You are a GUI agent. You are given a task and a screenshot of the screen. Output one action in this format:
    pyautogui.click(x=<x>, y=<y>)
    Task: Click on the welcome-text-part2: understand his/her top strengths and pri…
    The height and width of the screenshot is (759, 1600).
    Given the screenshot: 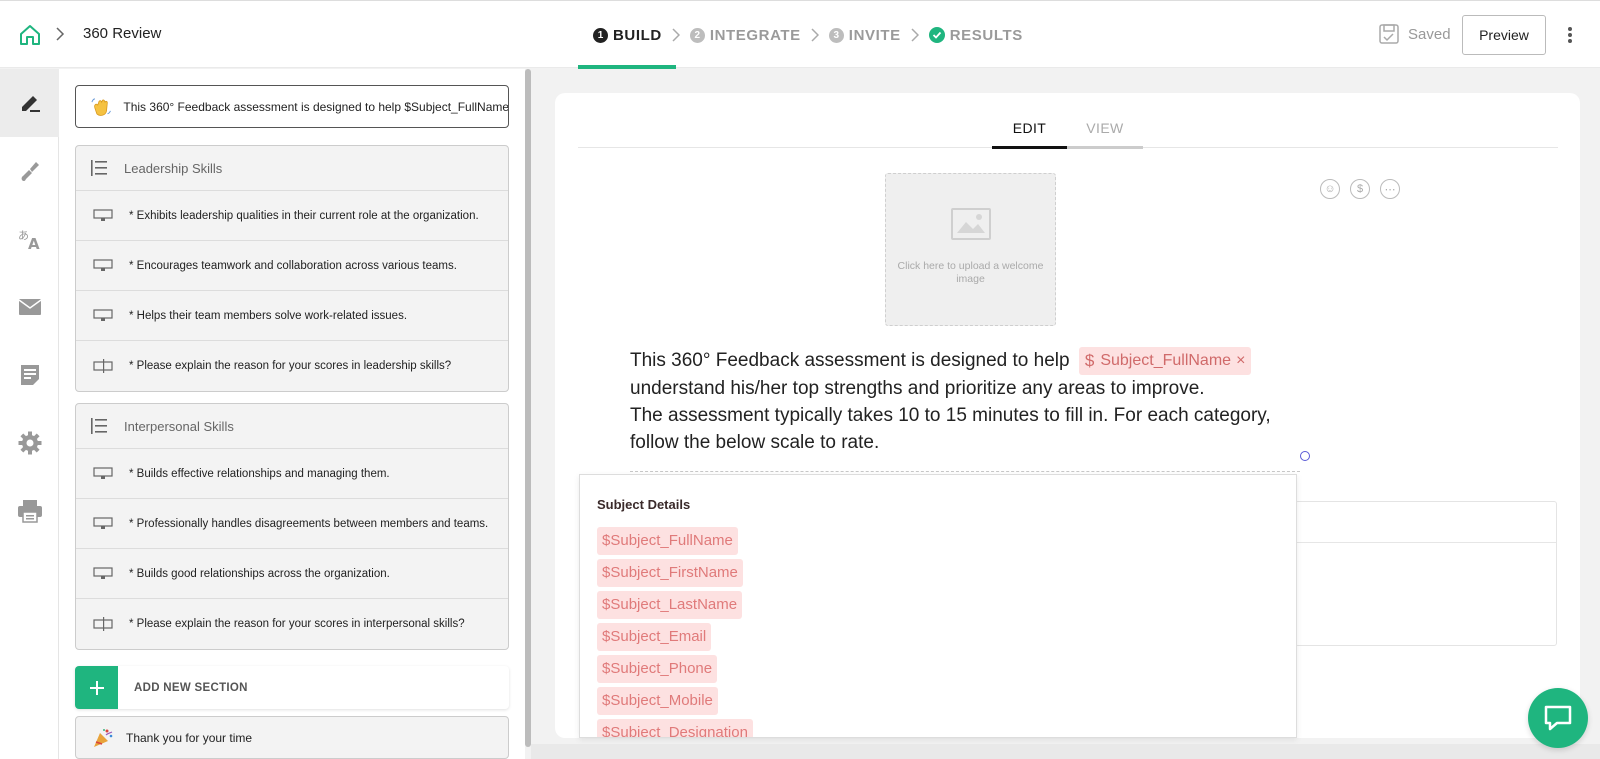 What is the action you would take?
    pyautogui.click(x=917, y=388)
    